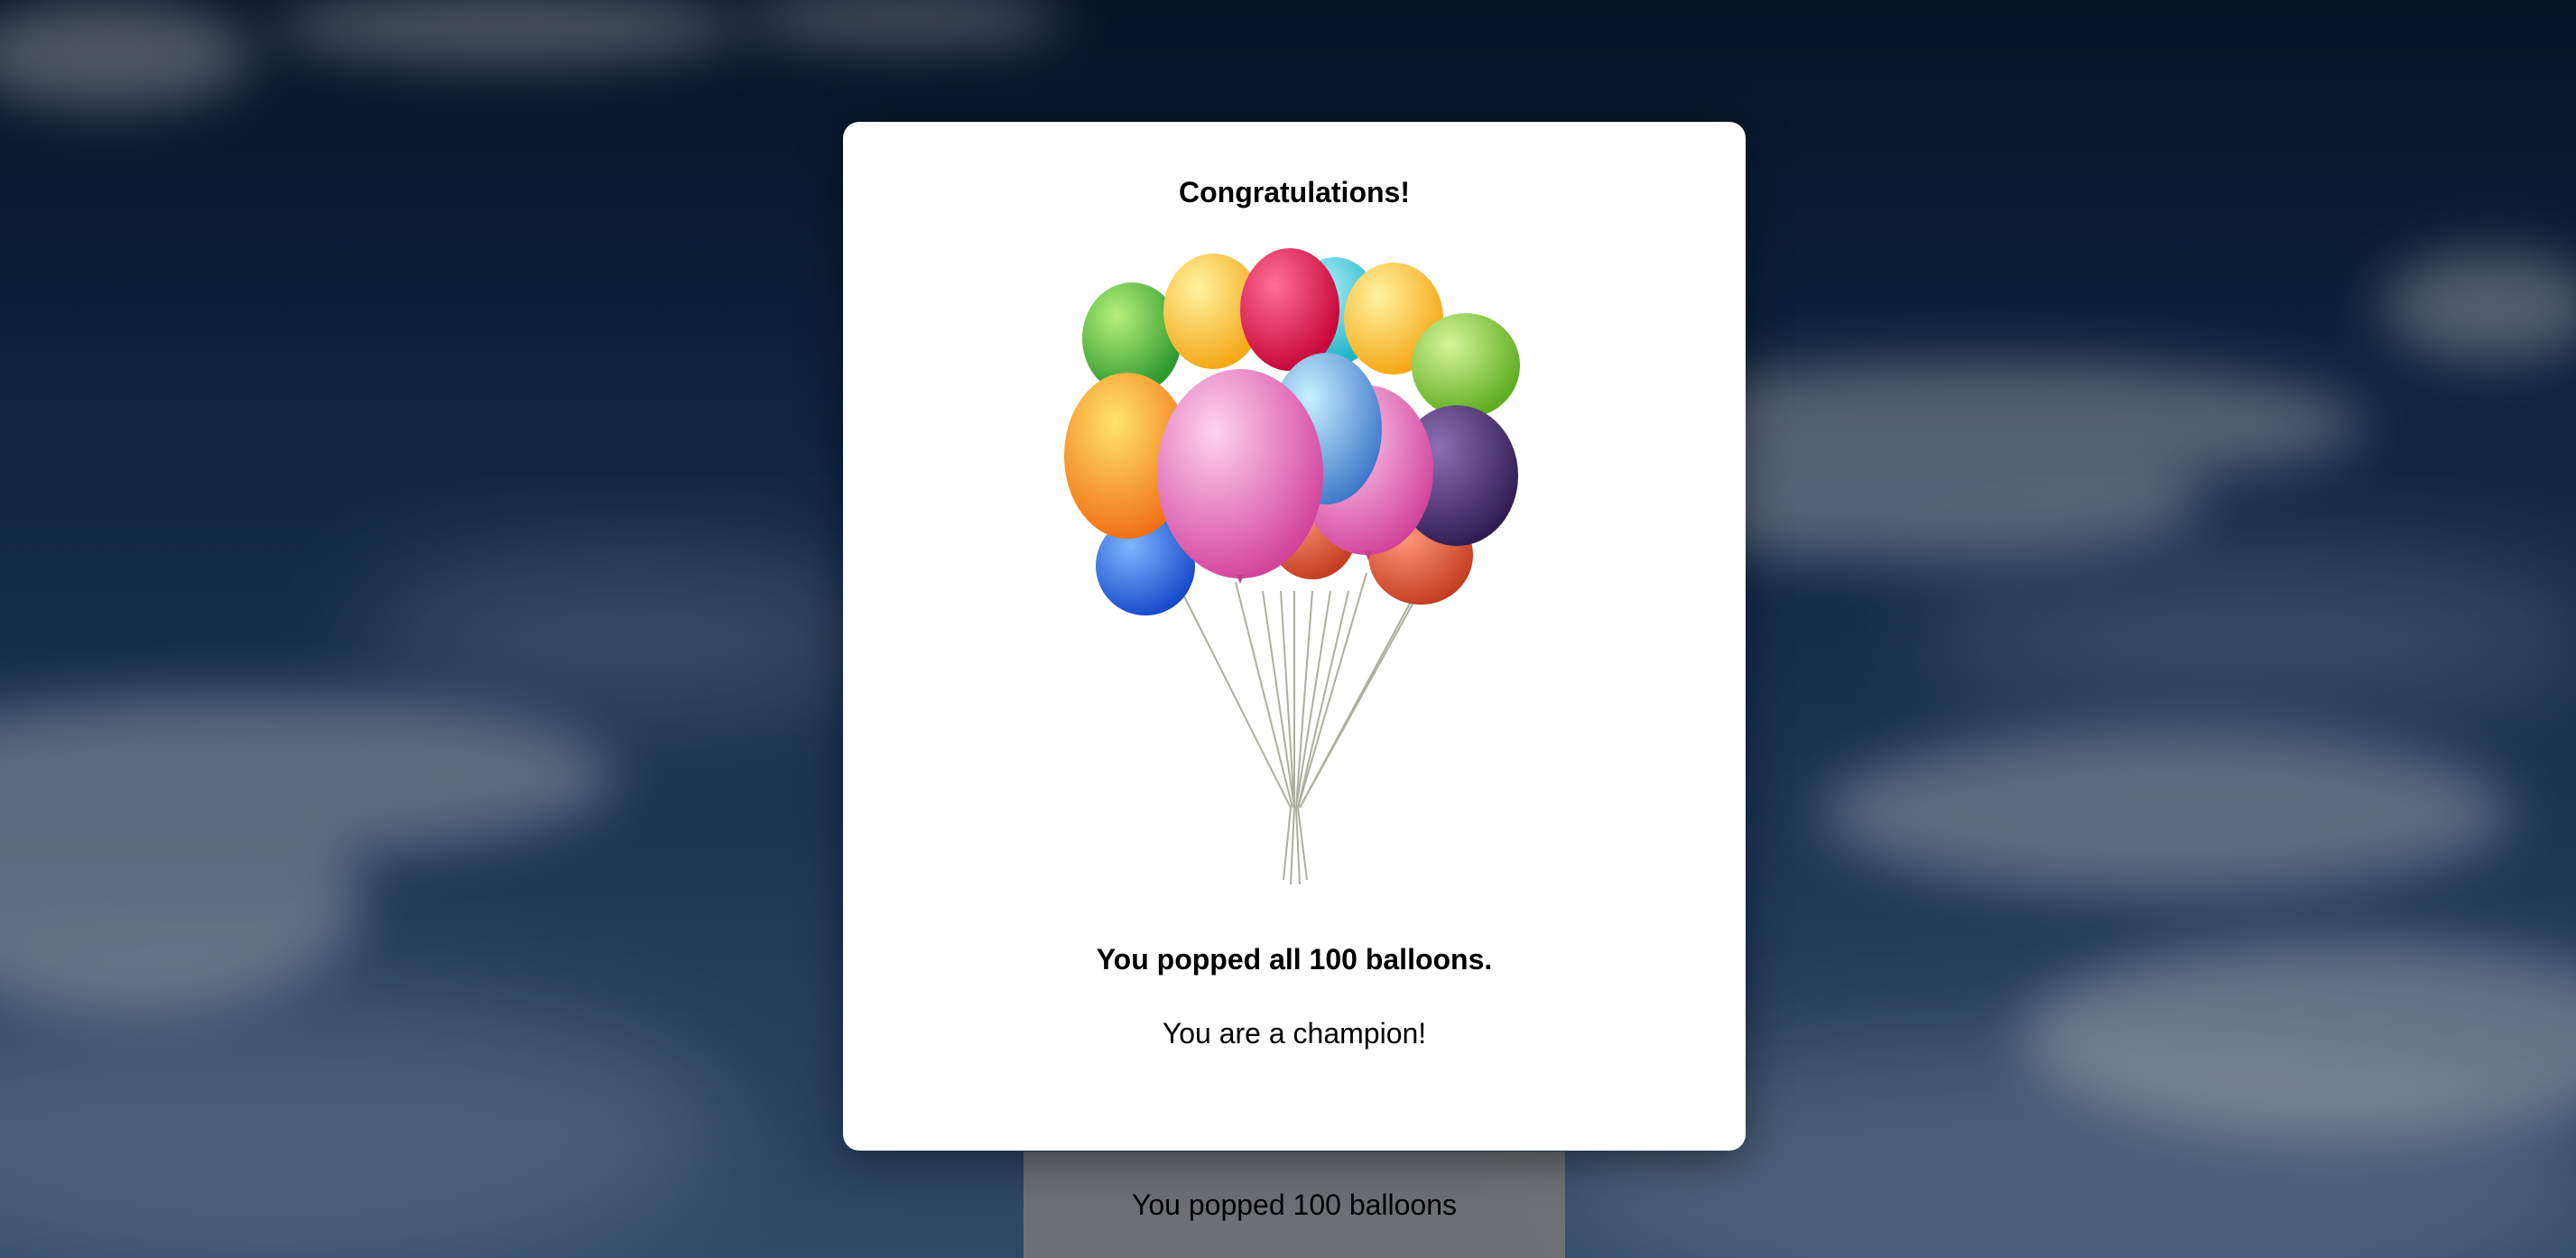 This screenshot has height=1258, width=2576. Describe the element at coordinates (1292, 566) in the screenshot. I see `balloon-bunch-image` at that location.